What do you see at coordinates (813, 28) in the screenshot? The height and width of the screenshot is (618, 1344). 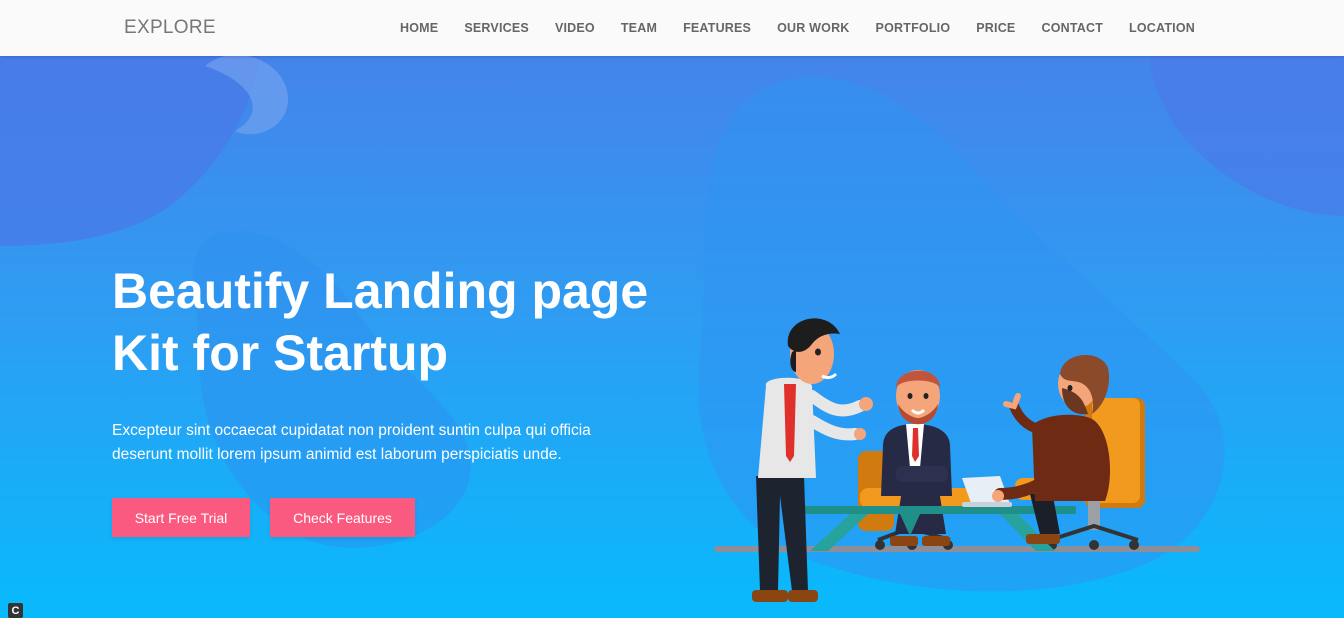 I see `nav-our-work: OUR WORK` at bounding box center [813, 28].